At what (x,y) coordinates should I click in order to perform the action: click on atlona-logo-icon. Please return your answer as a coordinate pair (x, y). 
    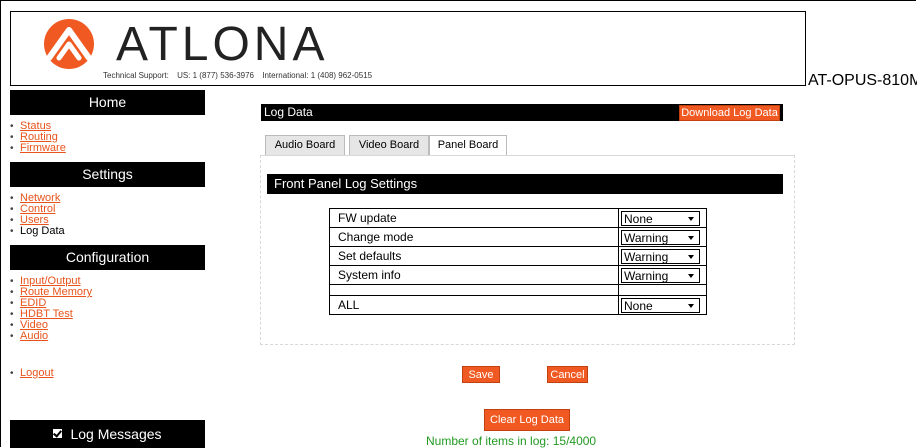
    Looking at the image, I should click on (69, 44).